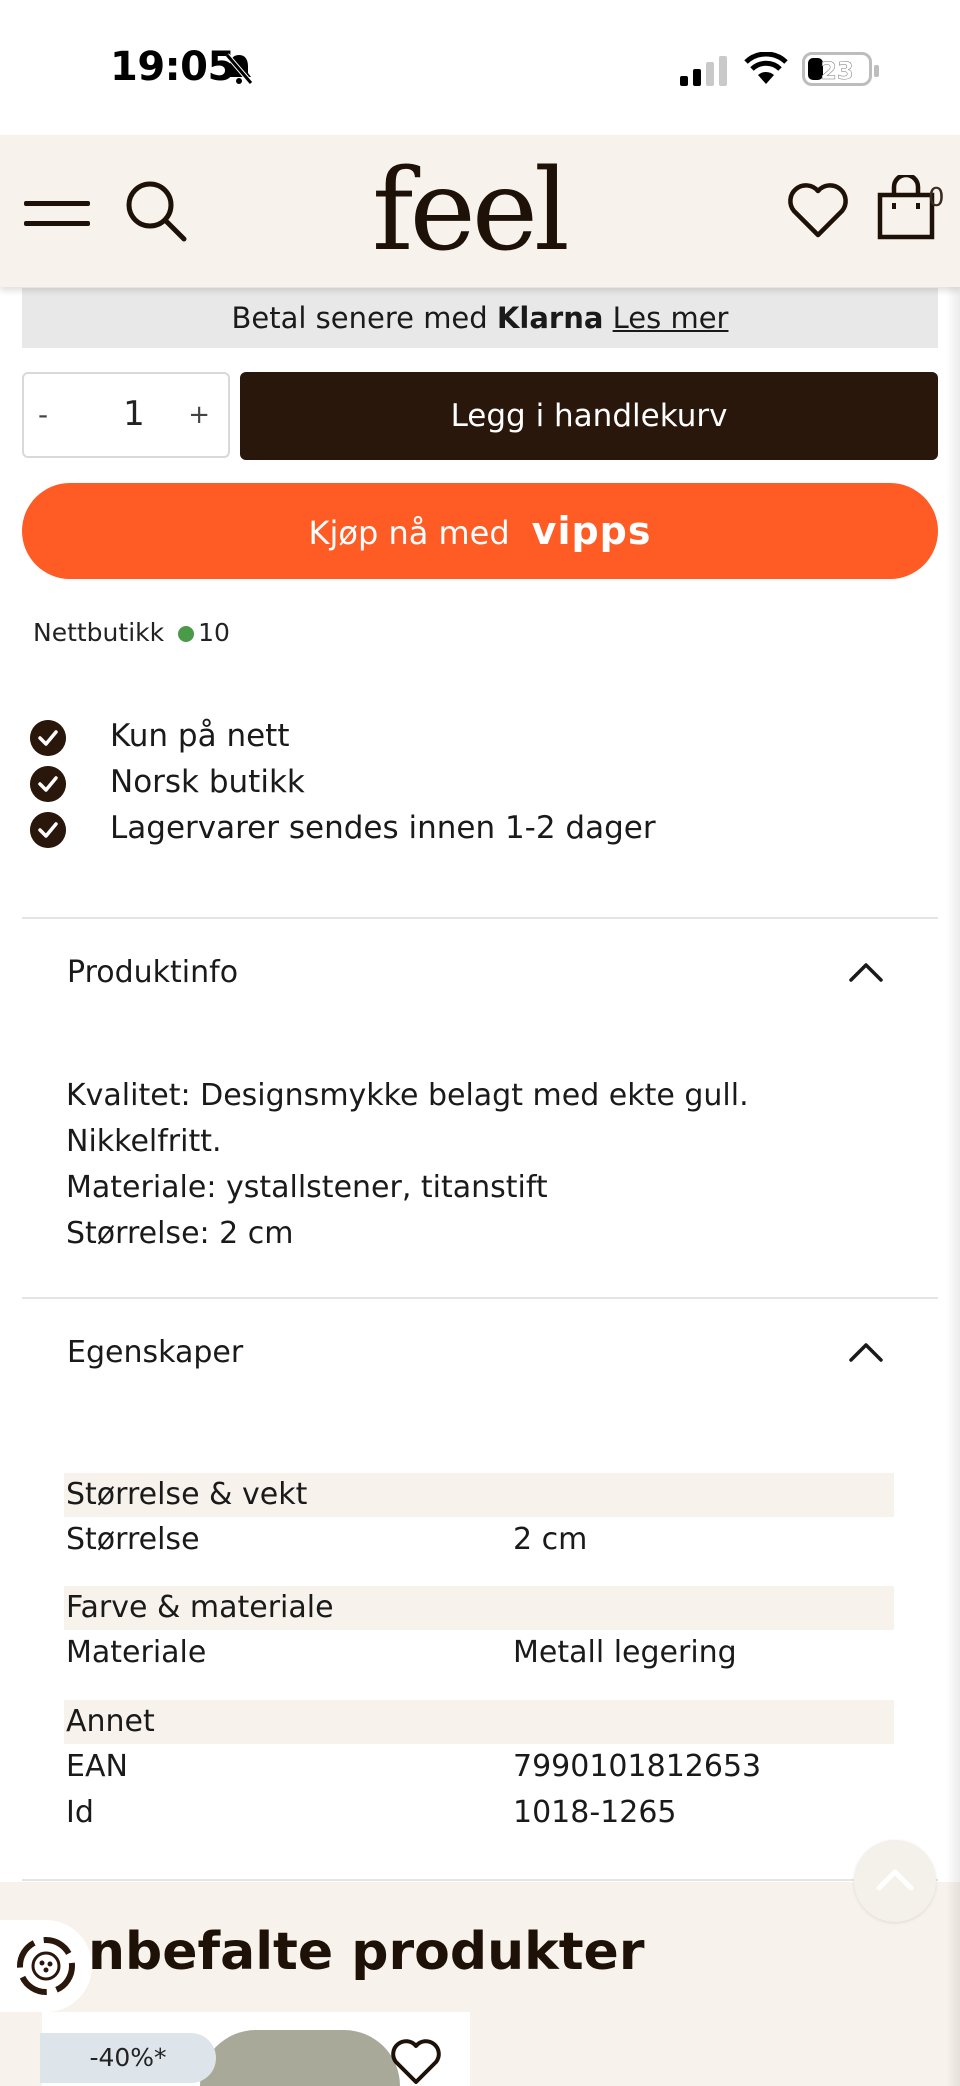 The width and height of the screenshot is (960, 2086). What do you see at coordinates (550, 1539) in the screenshot?
I see `property-value: 2 cm` at bounding box center [550, 1539].